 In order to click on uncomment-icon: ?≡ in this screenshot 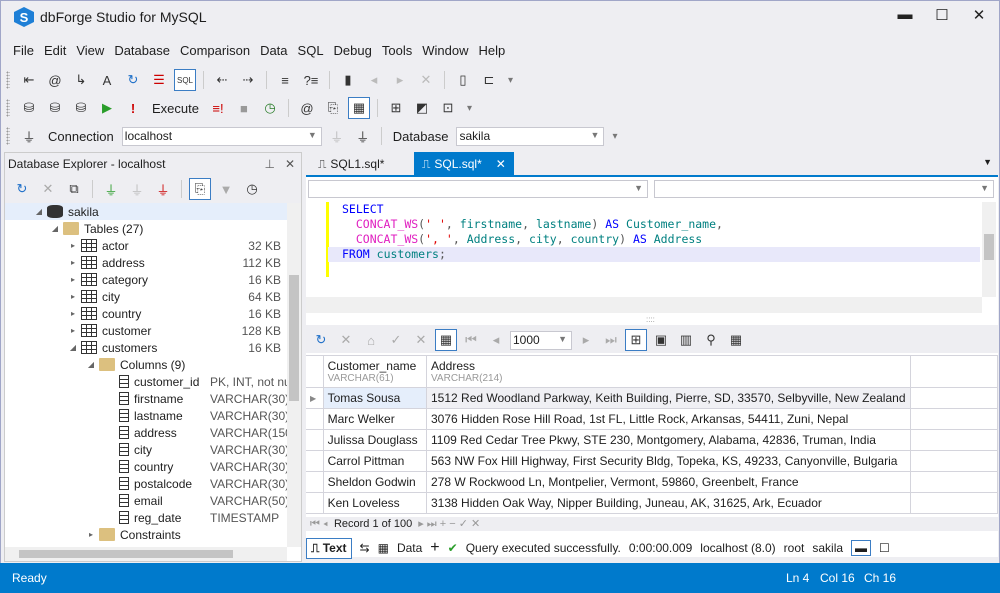, I will do `click(311, 80)`.